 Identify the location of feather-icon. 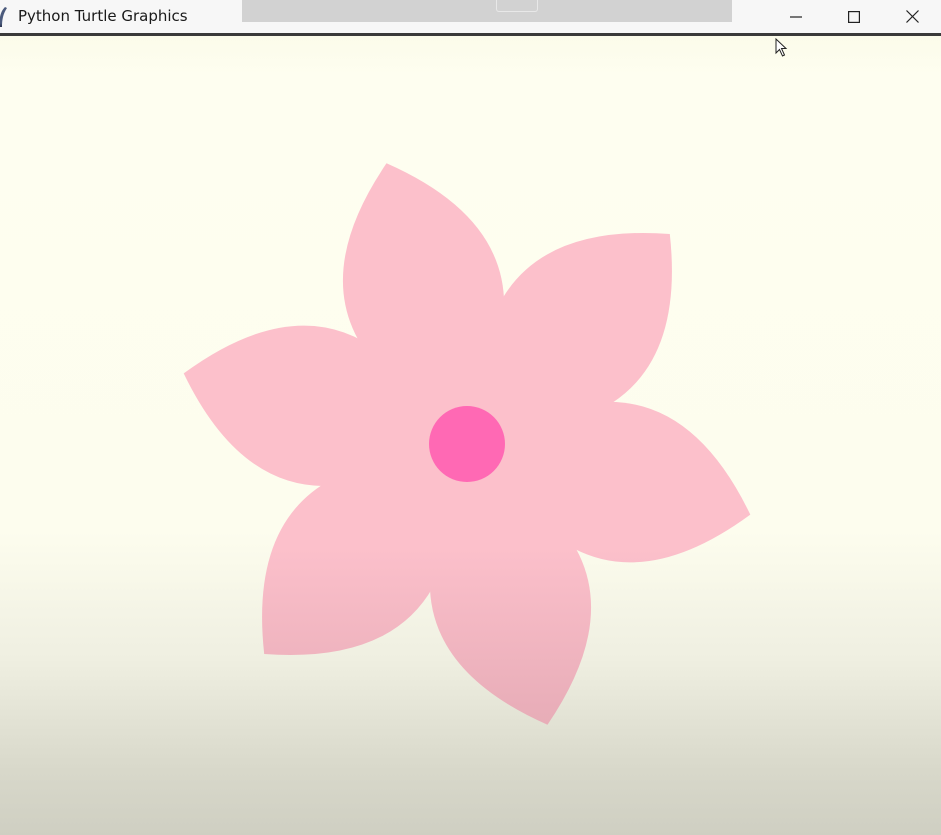
(3, 17).